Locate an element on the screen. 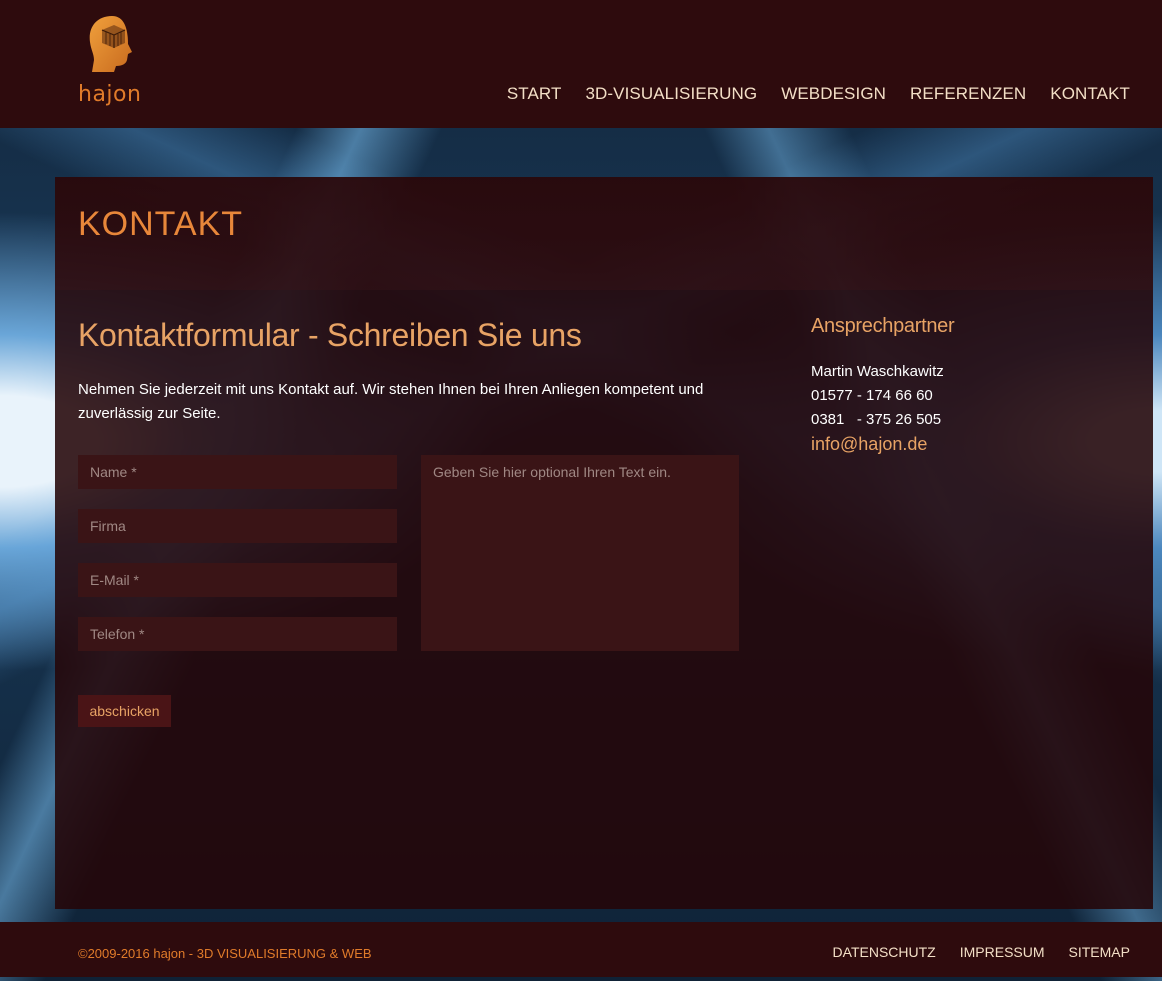 The width and height of the screenshot is (1162, 981). contact-name: Martin Waschkawitz is located at coordinates (877, 371).